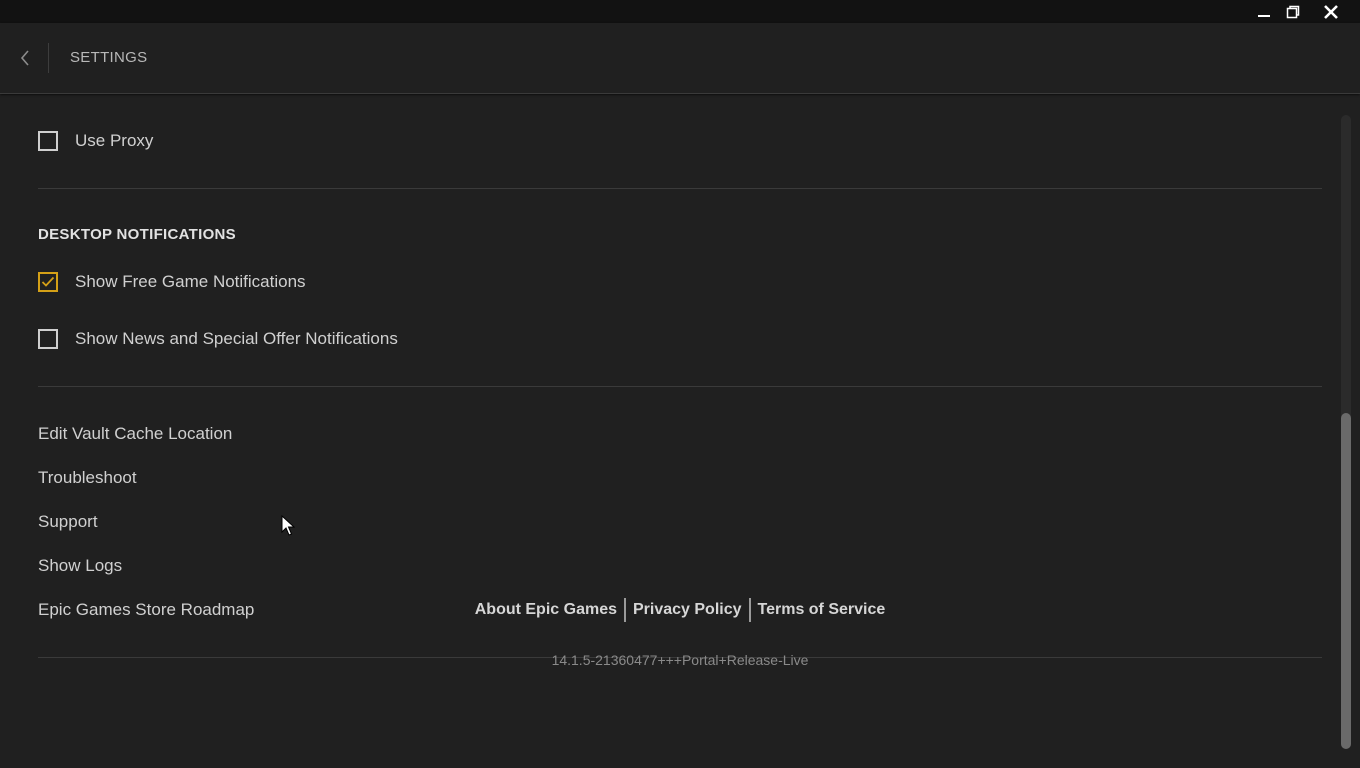 The image size is (1360, 768). Describe the element at coordinates (48, 339) in the screenshot. I see `news-offer-notifications-checkbox` at that location.